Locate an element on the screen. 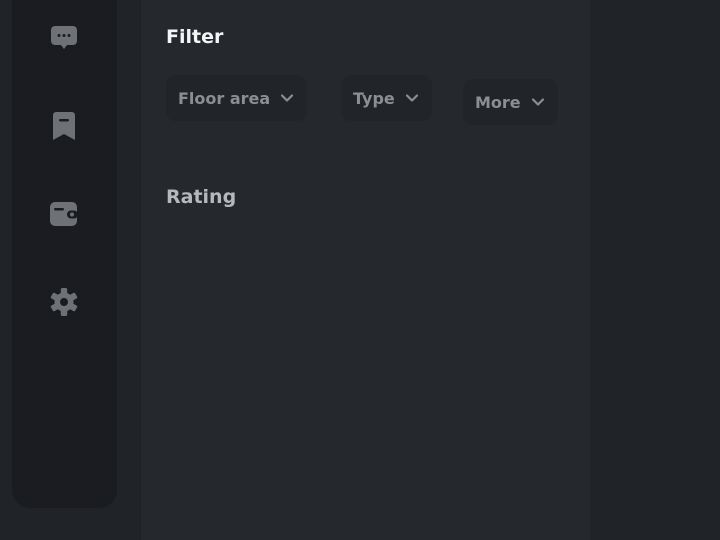 The image size is (720, 540). more-dropdown-label: More is located at coordinates (498, 102).